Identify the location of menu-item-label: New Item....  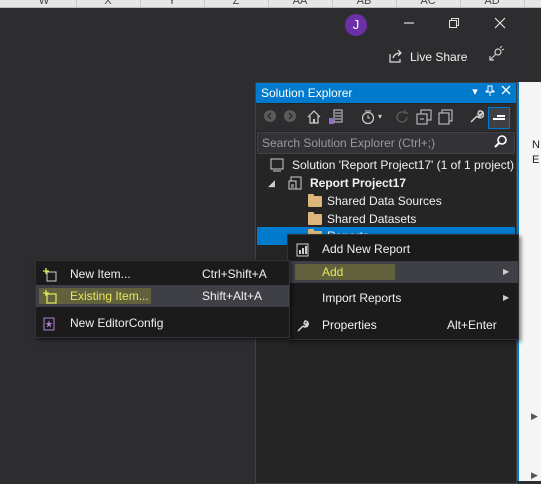
(100, 274).